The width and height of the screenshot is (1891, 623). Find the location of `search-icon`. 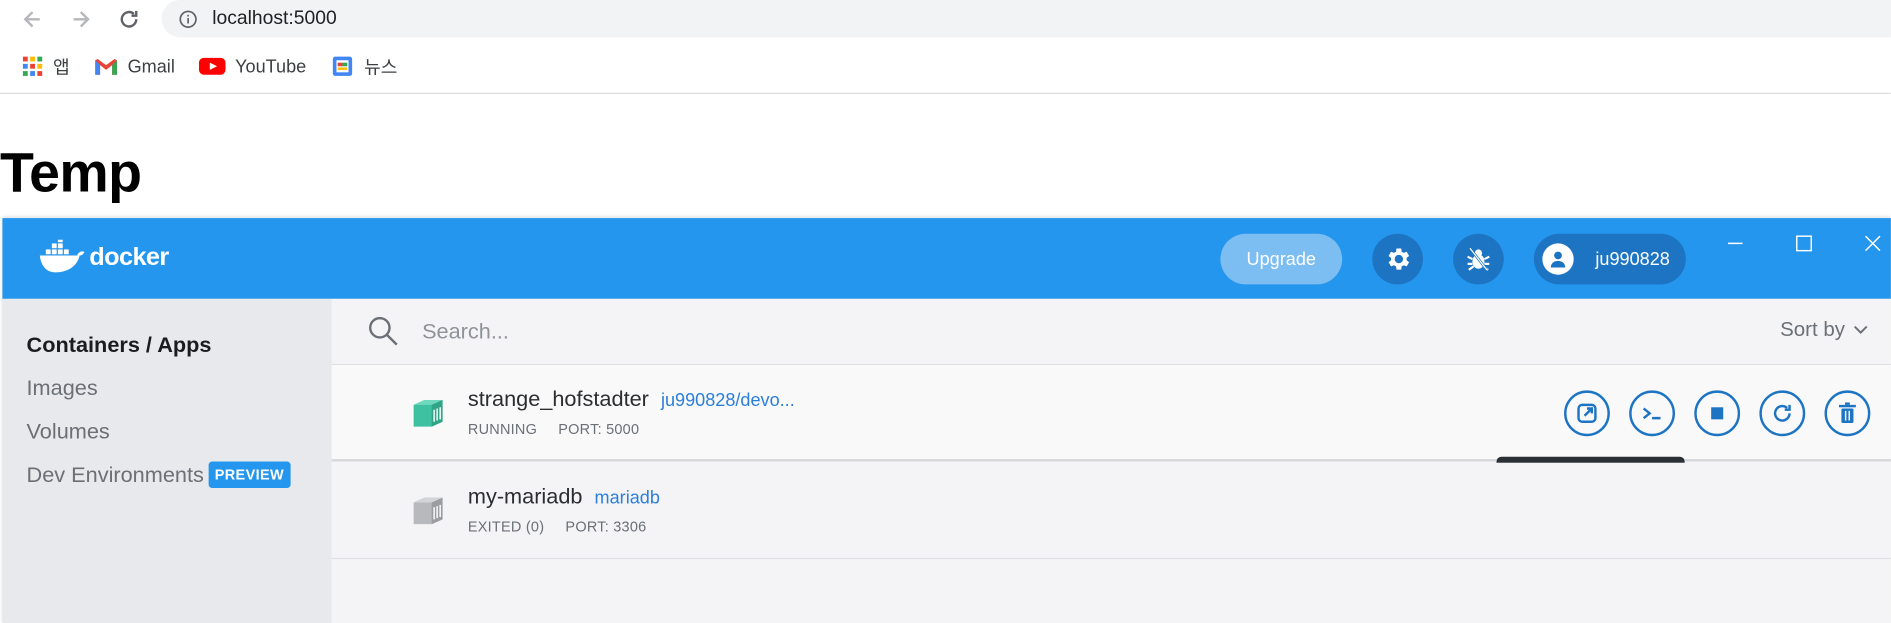

search-icon is located at coordinates (383, 331).